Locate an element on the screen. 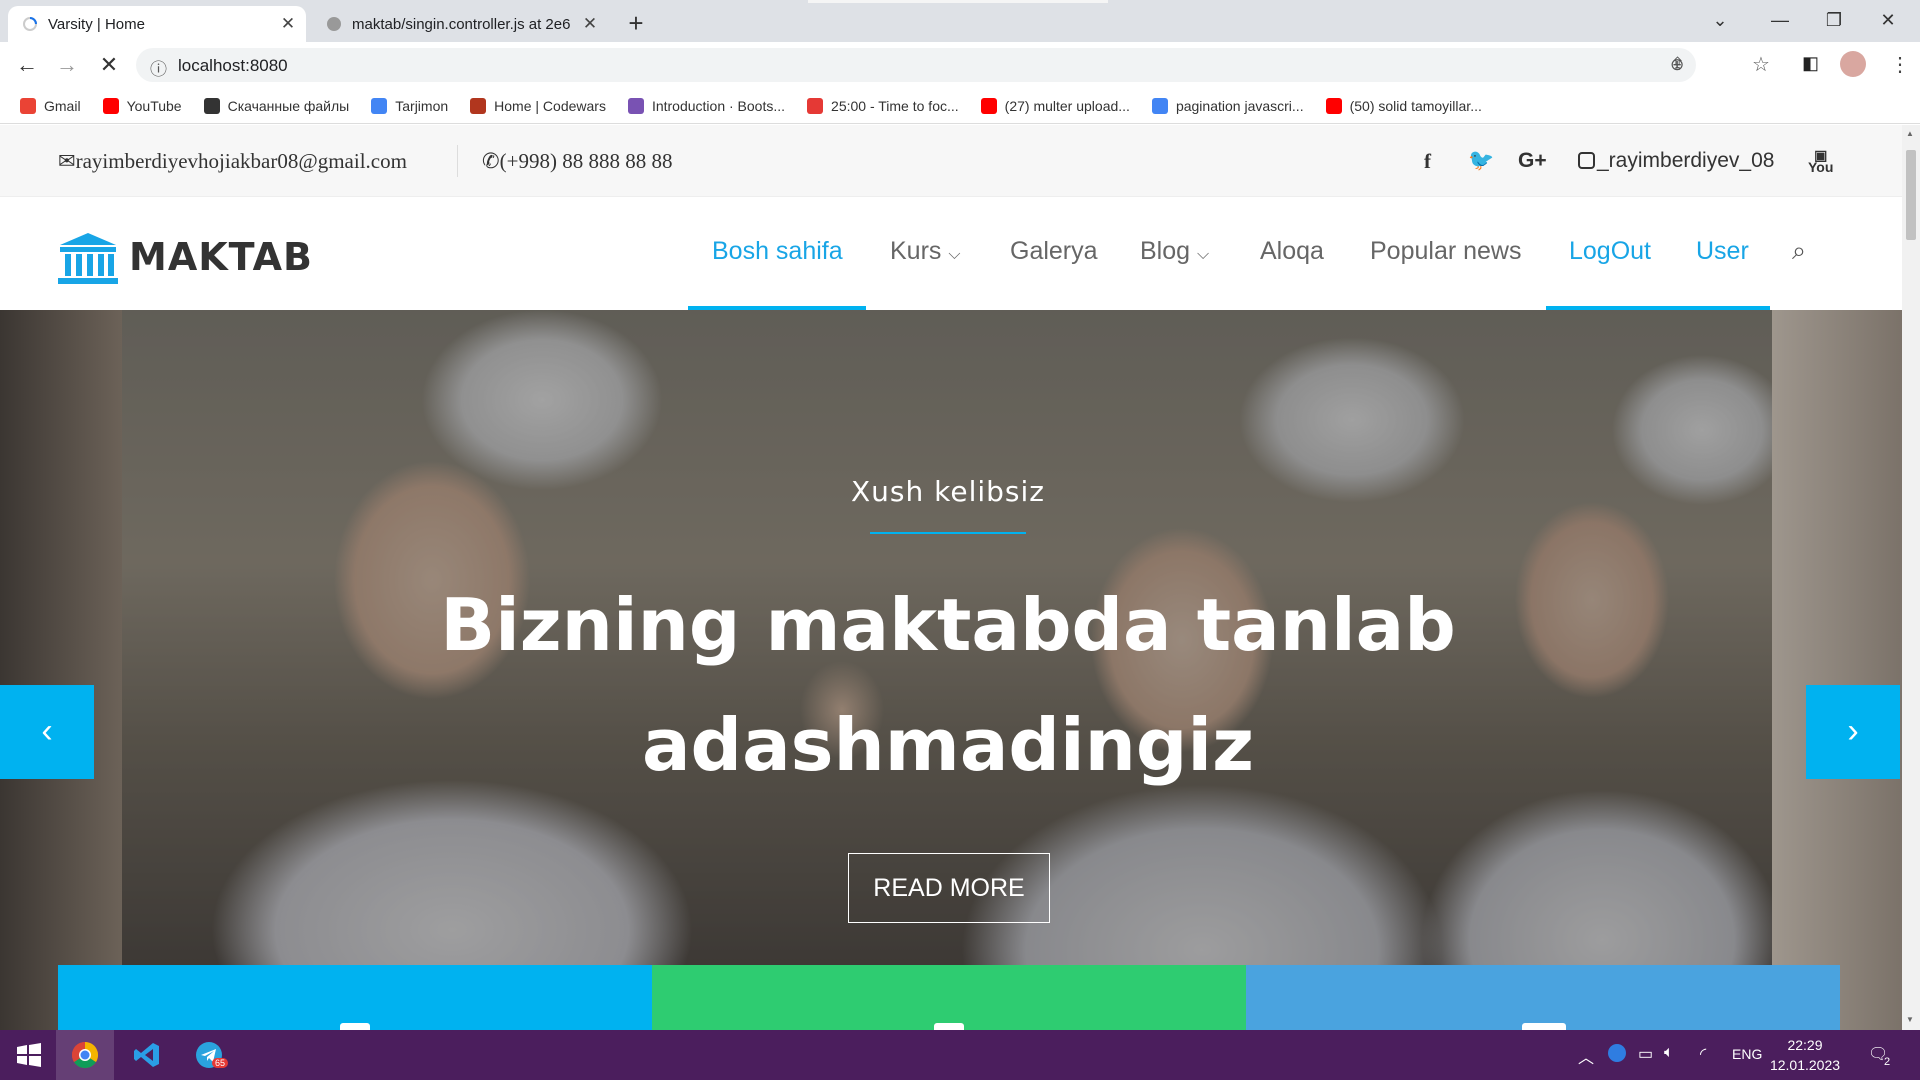  instagram-link: _rayimberdiyev_08 is located at coordinates (1676, 161).